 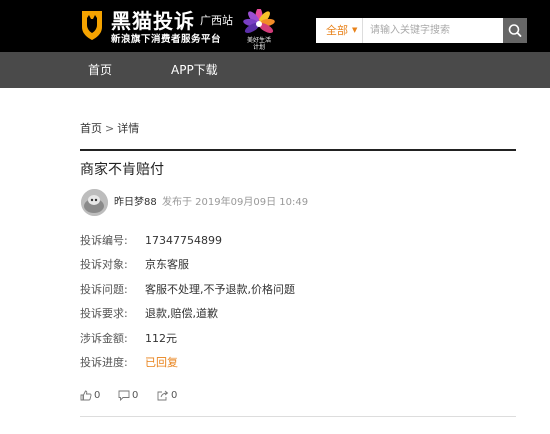 What do you see at coordinates (124, 395) in the screenshot?
I see `comment-icon` at bounding box center [124, 395].